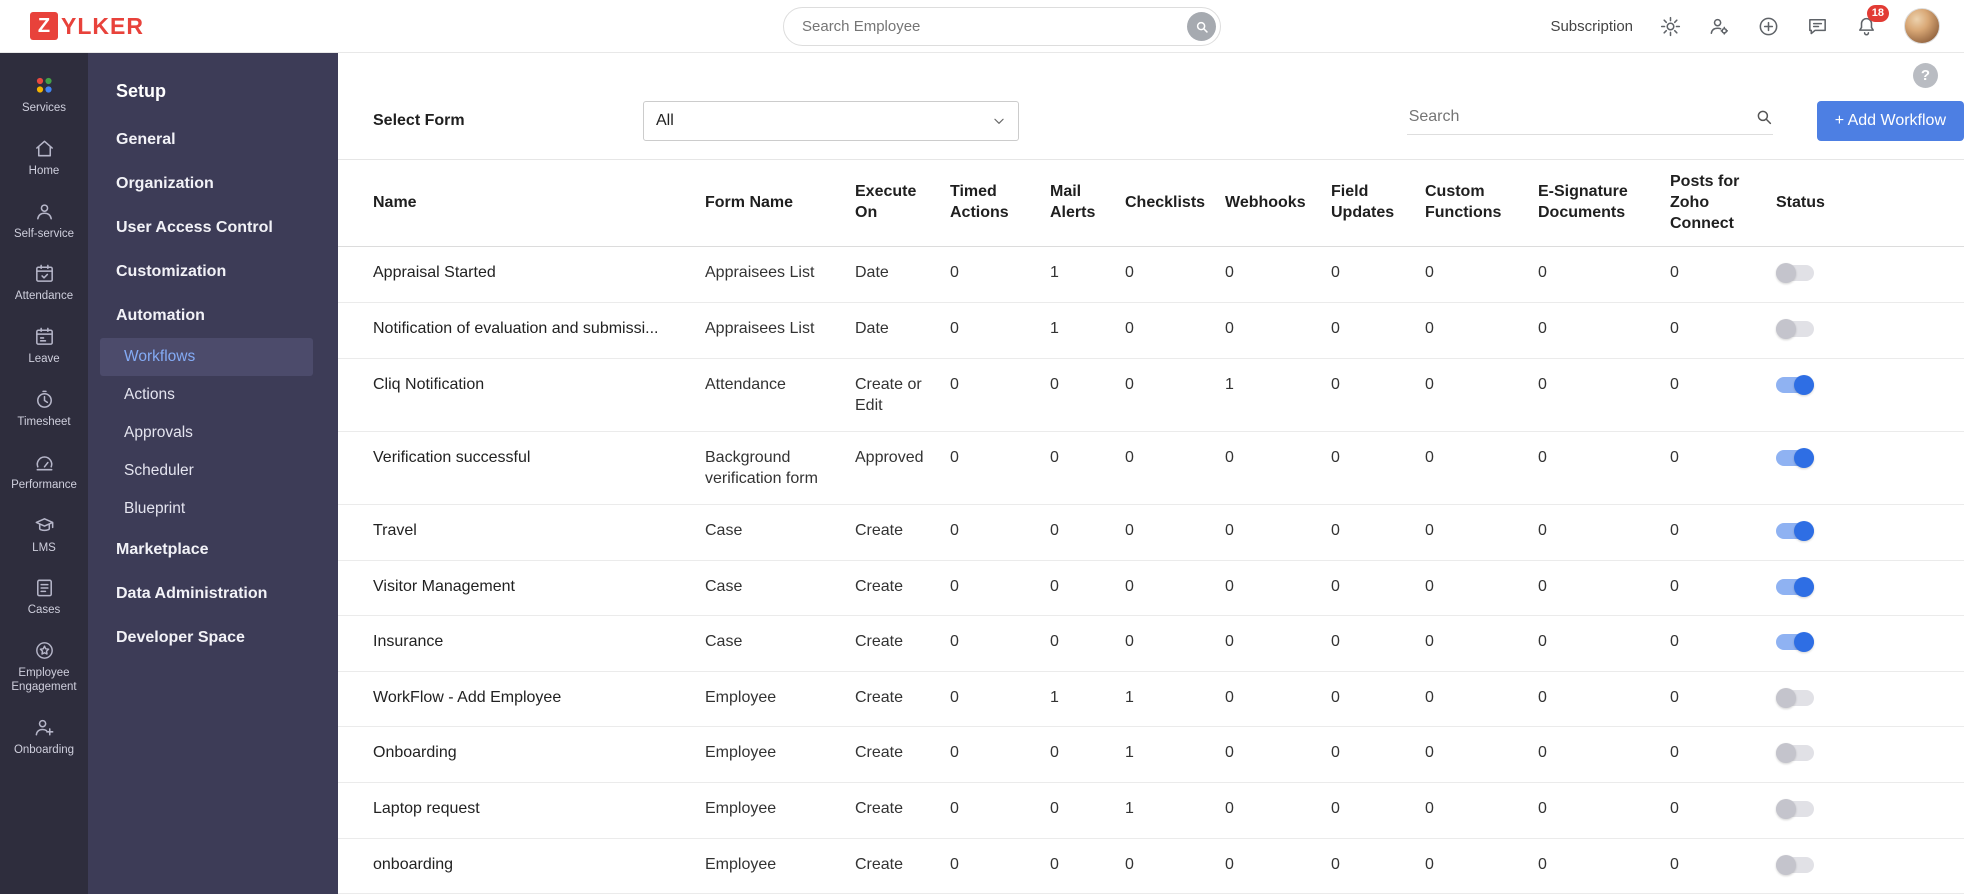 This screenshot has height=894, width=1964. What do you see at coordinates (1719, 26) in the screenshot?
I see `user-admin-icon` at bounding box center [1719, 26].